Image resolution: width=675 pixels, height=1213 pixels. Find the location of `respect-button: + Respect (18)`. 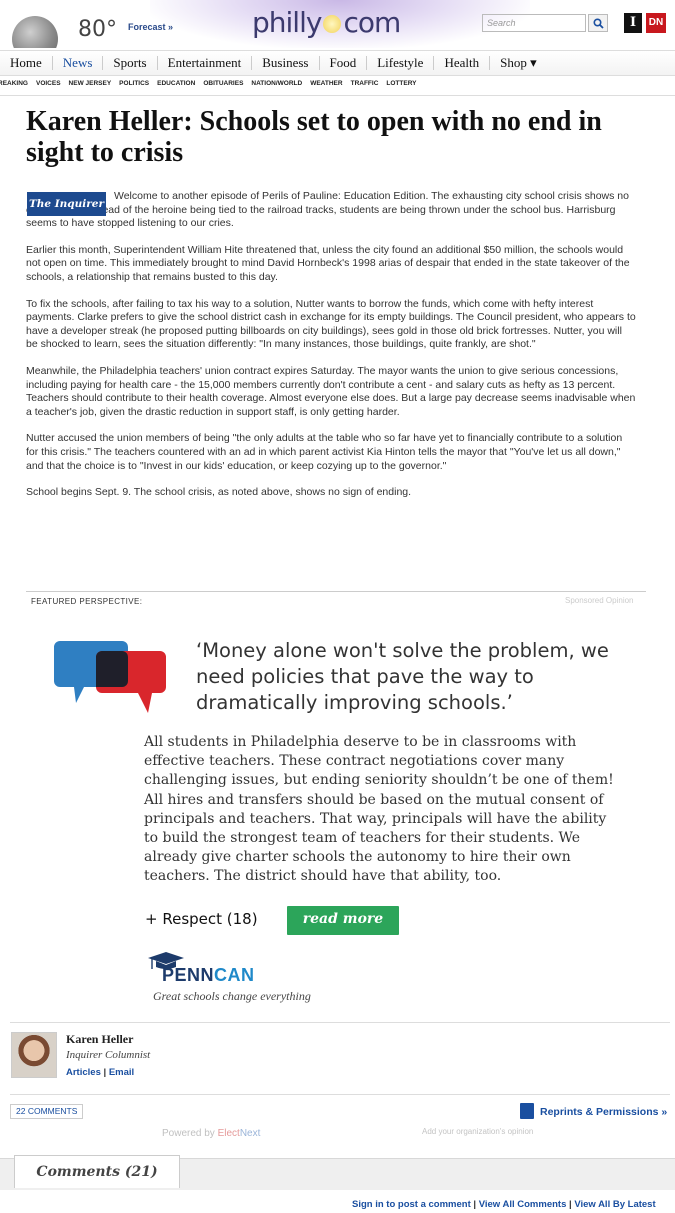

respect-button: + Respect (18) is located at coordinates (201, 919).